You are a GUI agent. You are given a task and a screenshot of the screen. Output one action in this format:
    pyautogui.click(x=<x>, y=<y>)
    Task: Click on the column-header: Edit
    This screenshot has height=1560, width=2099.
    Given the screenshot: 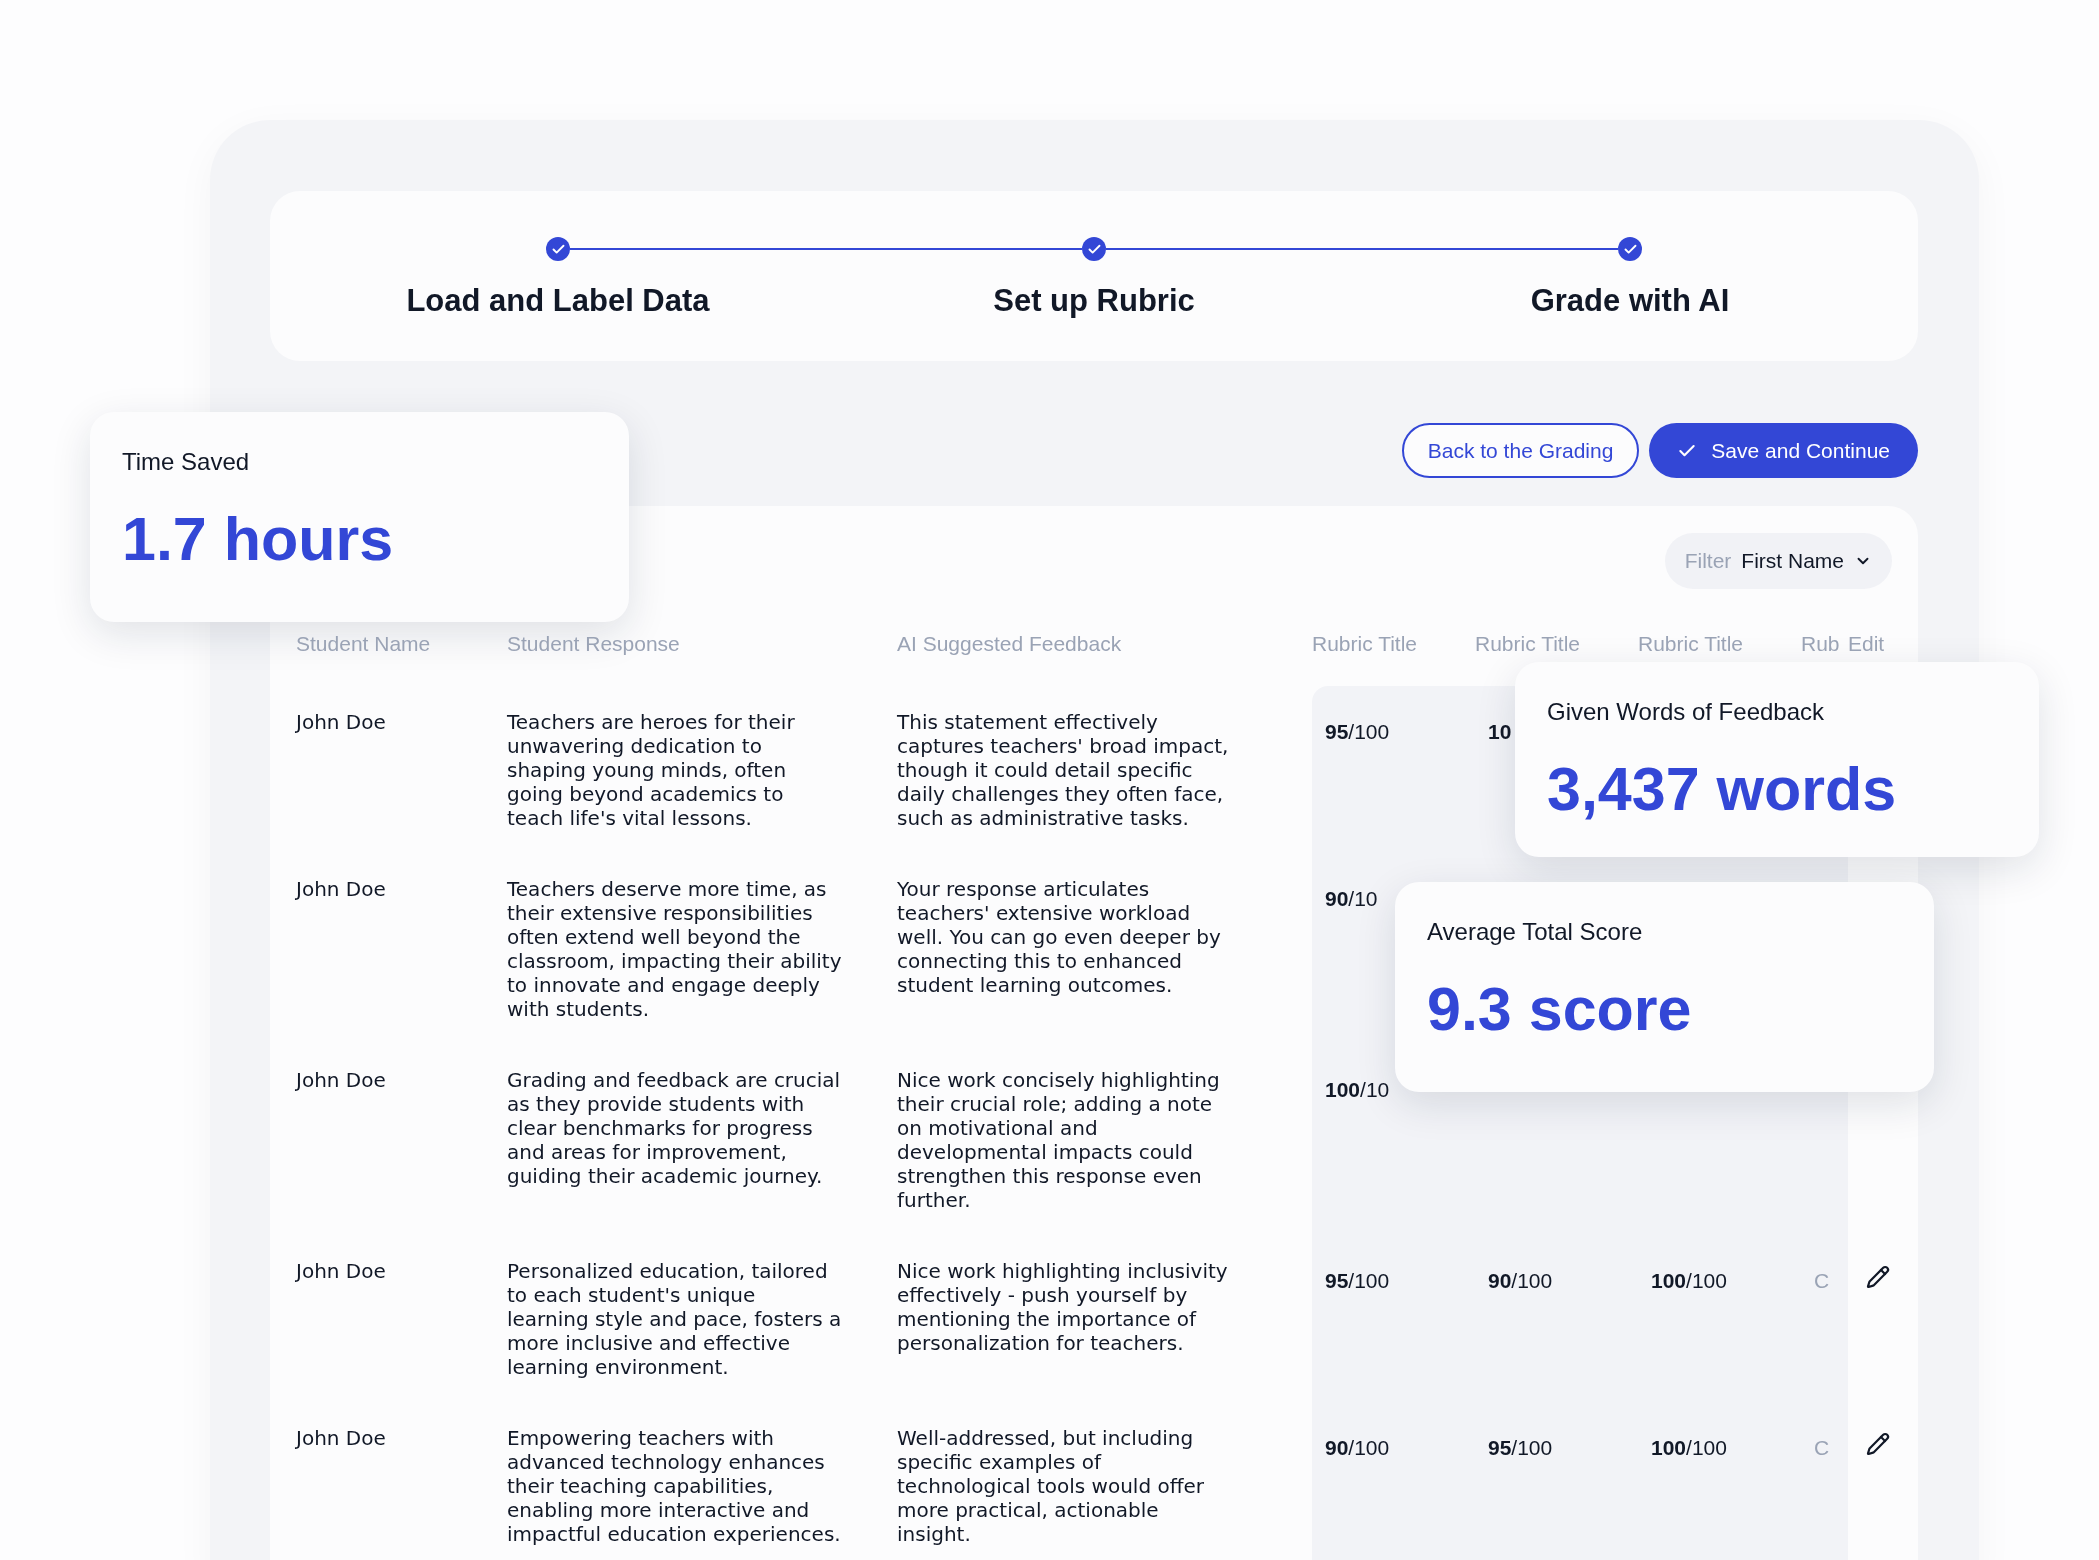 What is the action you would take?
    pyautogui.click(x=1867, y=644)
    